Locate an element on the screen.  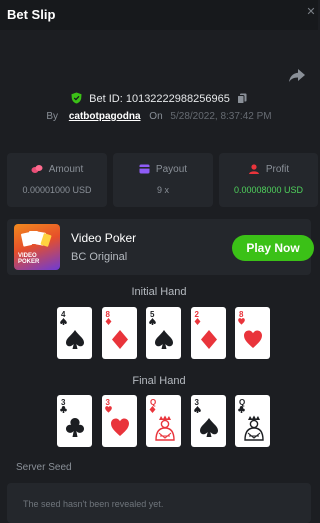
initial-hand-card-1: 4 is located at coordinates (74, 333).